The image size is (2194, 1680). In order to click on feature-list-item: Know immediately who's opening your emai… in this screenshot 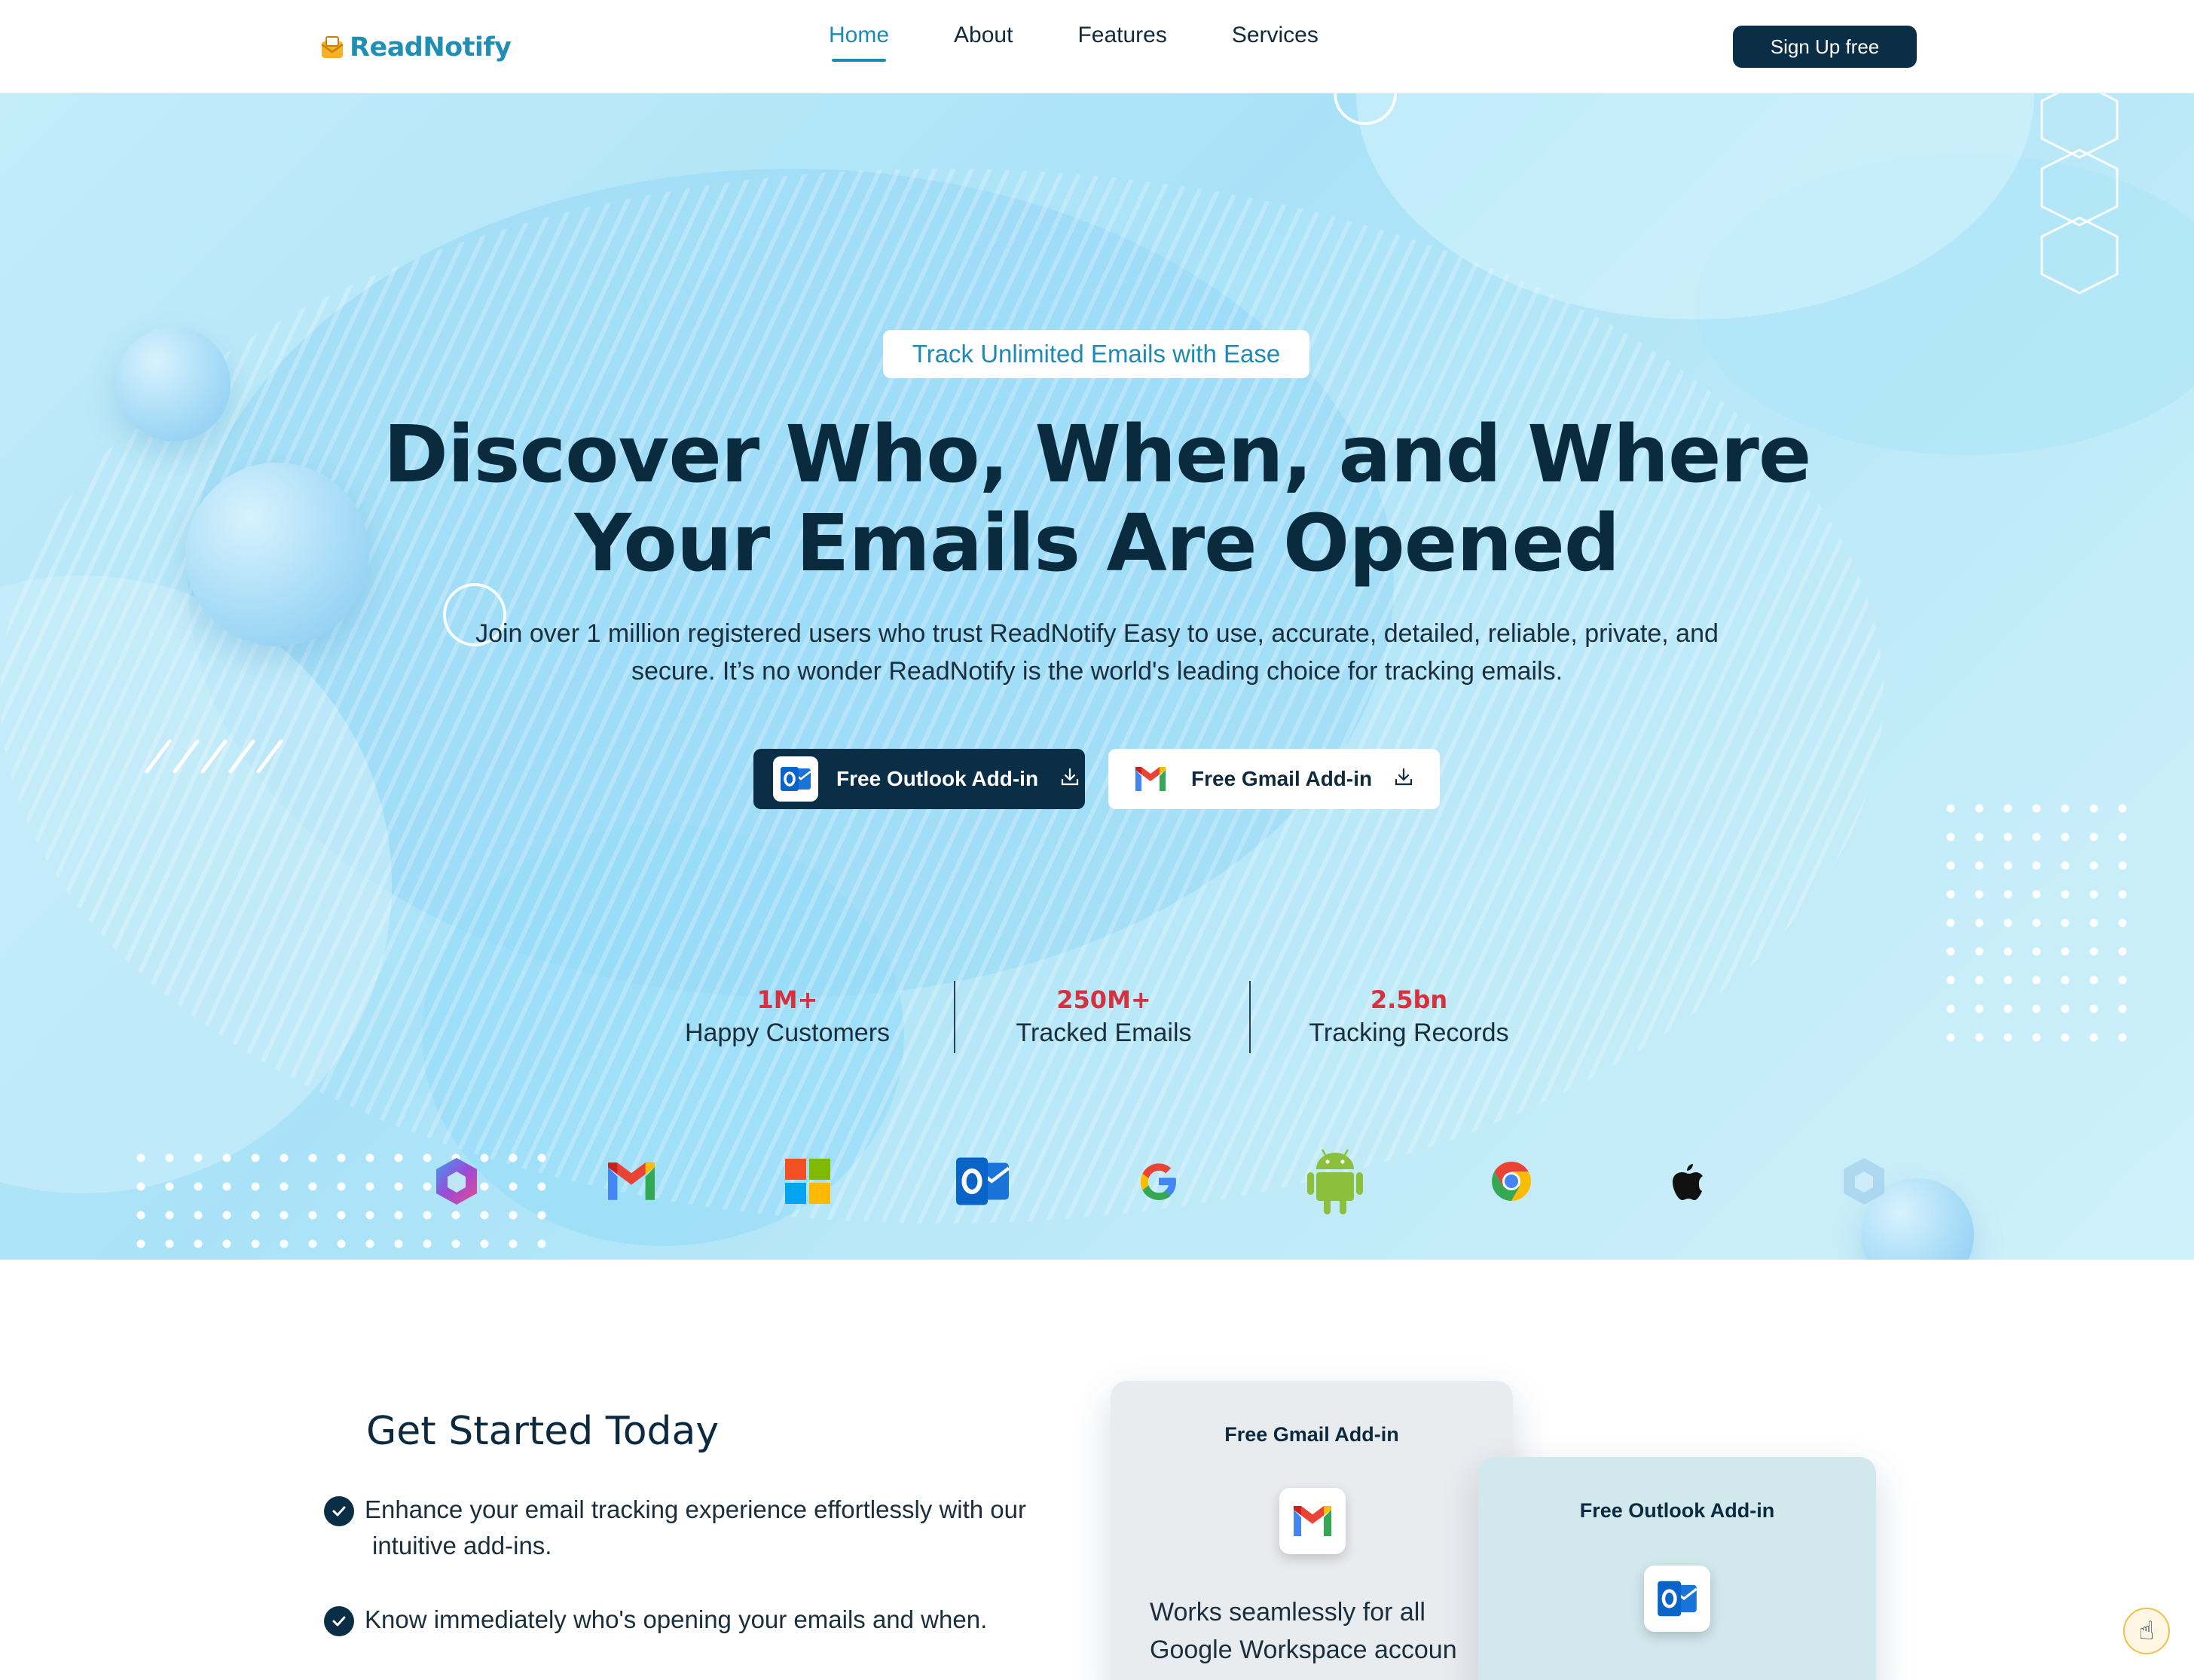, I will do `click(693, 1620)`.